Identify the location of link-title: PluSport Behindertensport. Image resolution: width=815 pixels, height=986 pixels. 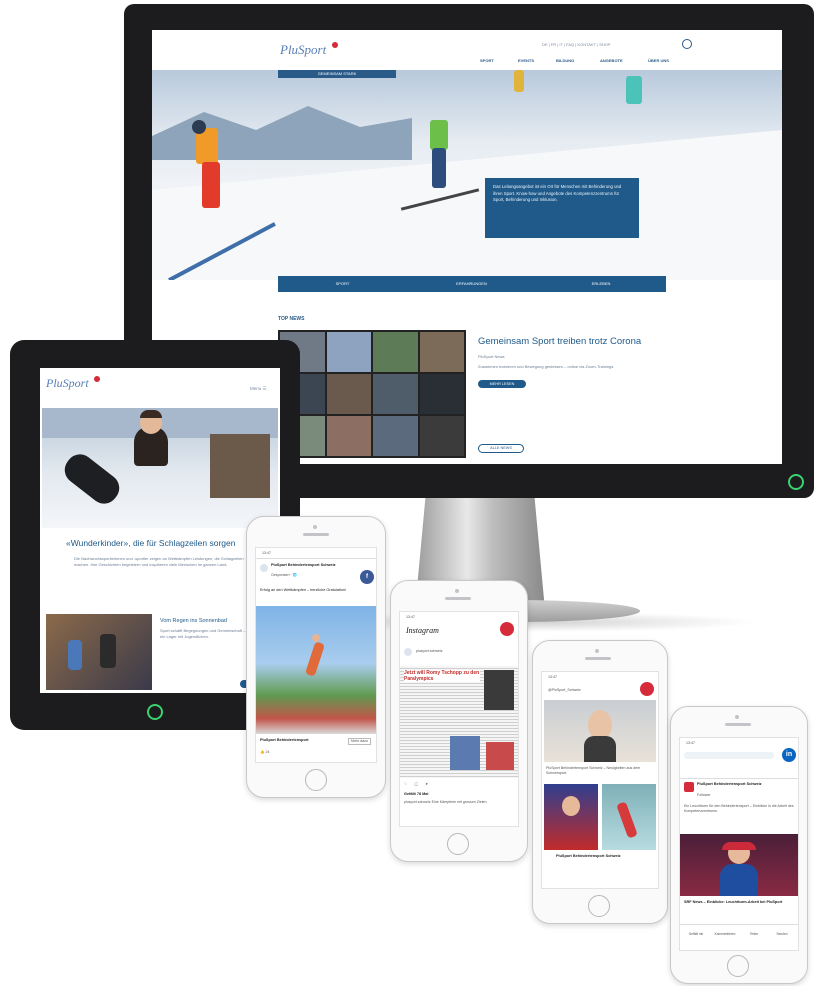
(300, 740).